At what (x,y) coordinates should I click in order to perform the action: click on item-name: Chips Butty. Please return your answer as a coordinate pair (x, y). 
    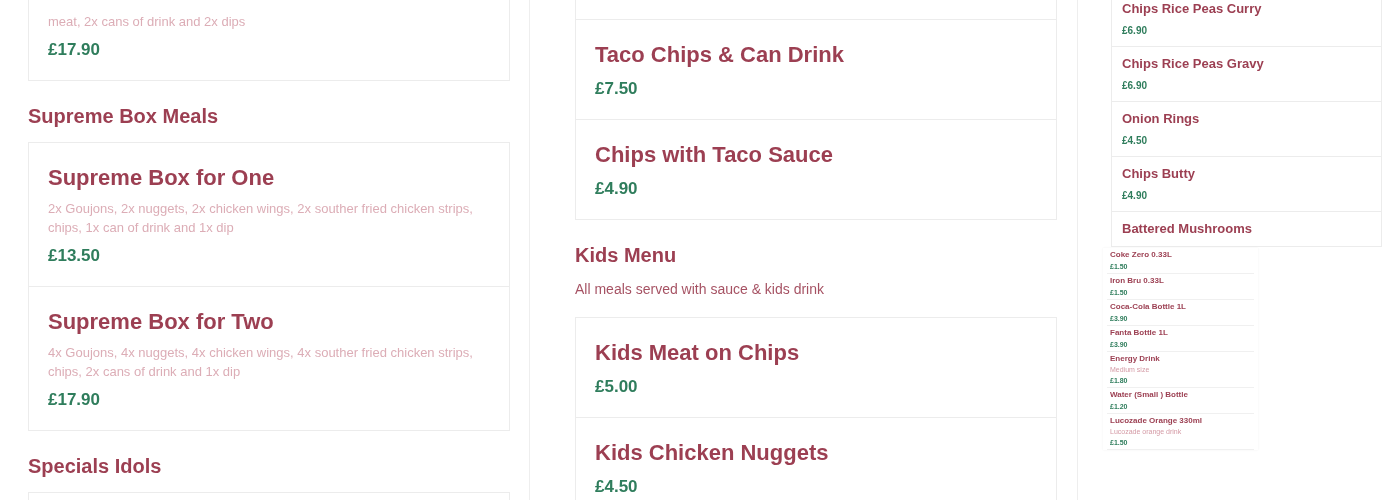
    Looking at the image, I should click on (1159, 174).